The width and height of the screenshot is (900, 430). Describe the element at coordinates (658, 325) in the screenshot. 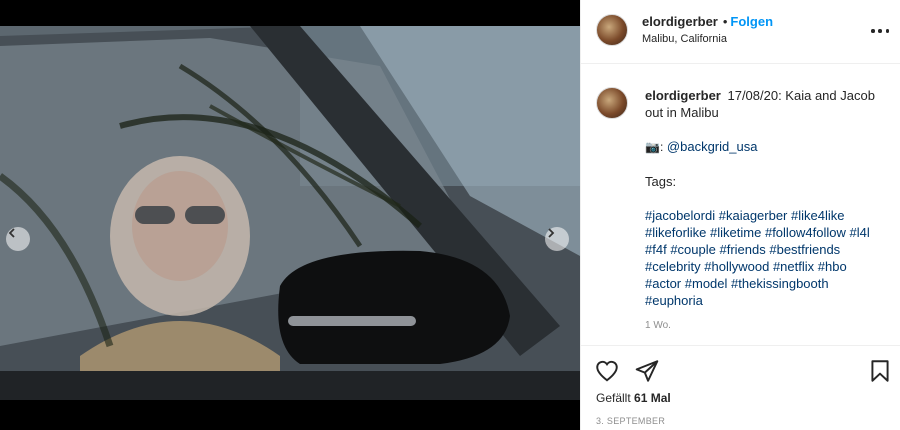

I see `time-ago: 1 Wo.` at that location.